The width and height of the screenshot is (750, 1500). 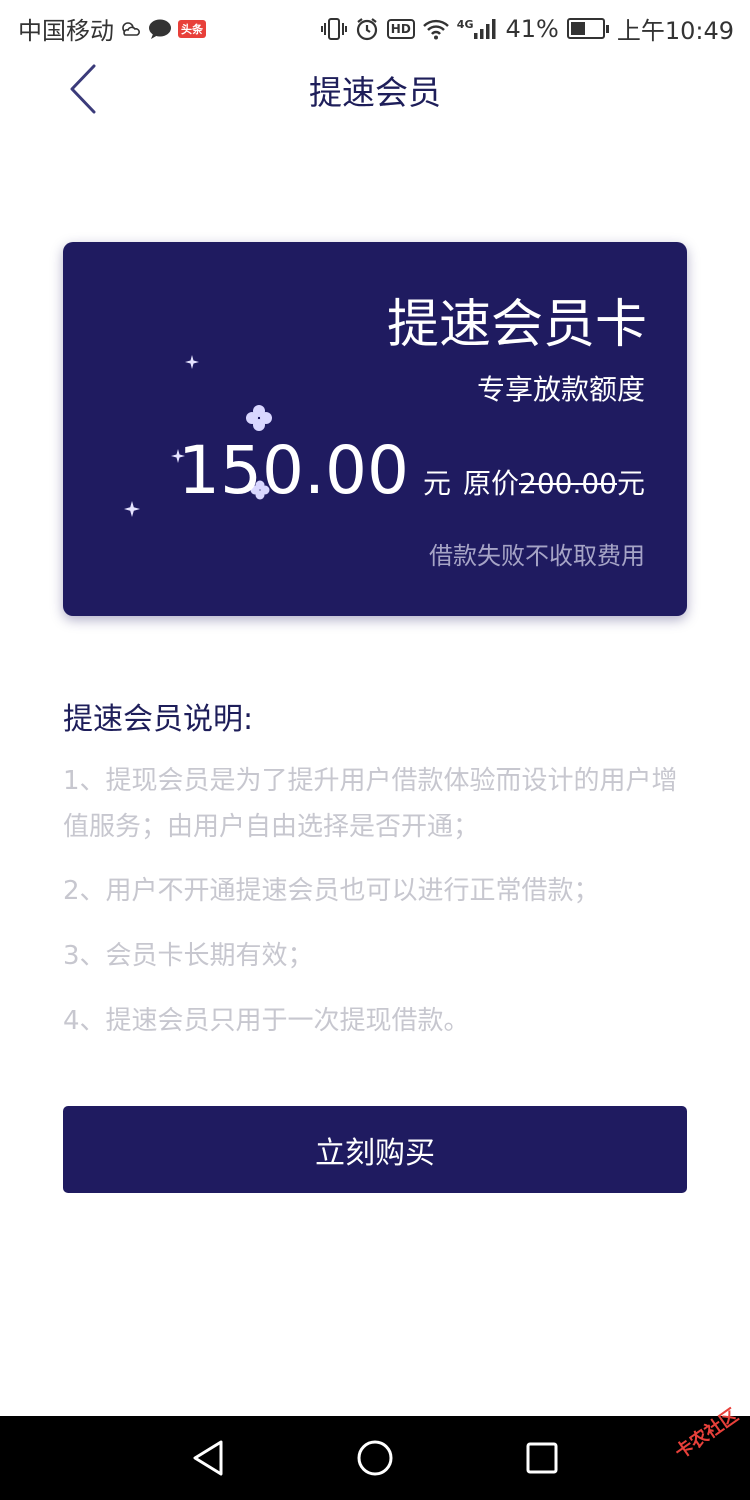 What do you see at coordinates (607, 28) in the screenshot?
I see `battery-tip` at bounding box center [607, 28].